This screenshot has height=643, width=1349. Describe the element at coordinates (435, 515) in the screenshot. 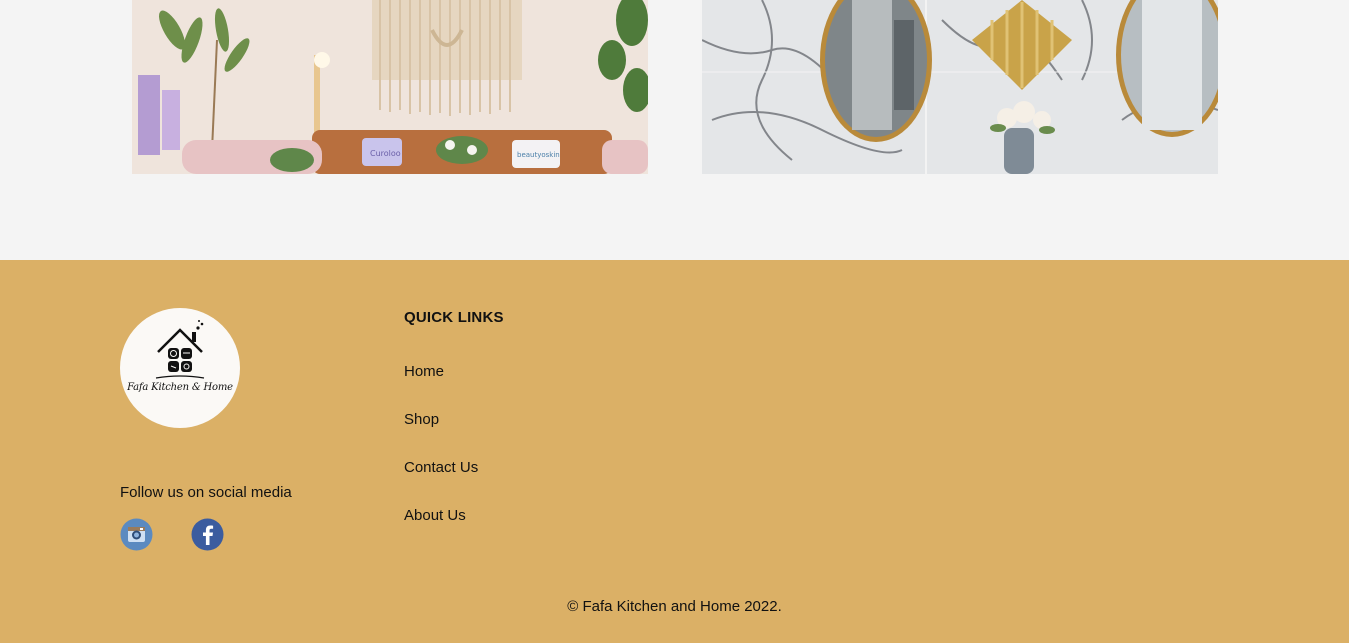

I see `footer-link-about-us: About Us` at that location.